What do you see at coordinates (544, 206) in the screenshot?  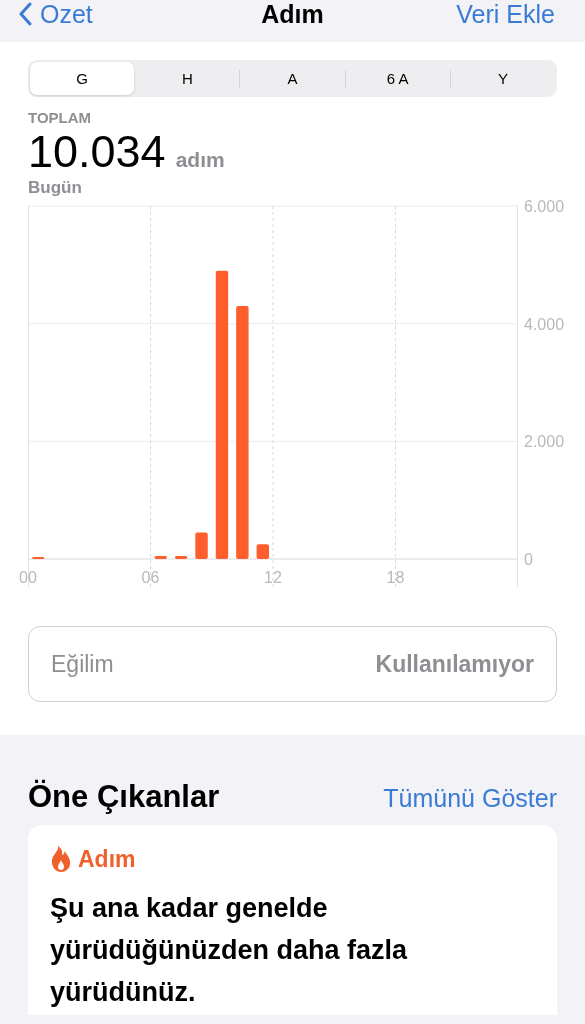 I see `y-axis-label: 6.000` at bounding box center [544, 206].